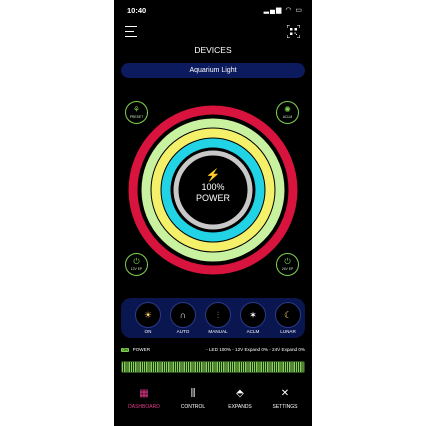  I want to click on moon-icon: ☾, so click(288, 314).